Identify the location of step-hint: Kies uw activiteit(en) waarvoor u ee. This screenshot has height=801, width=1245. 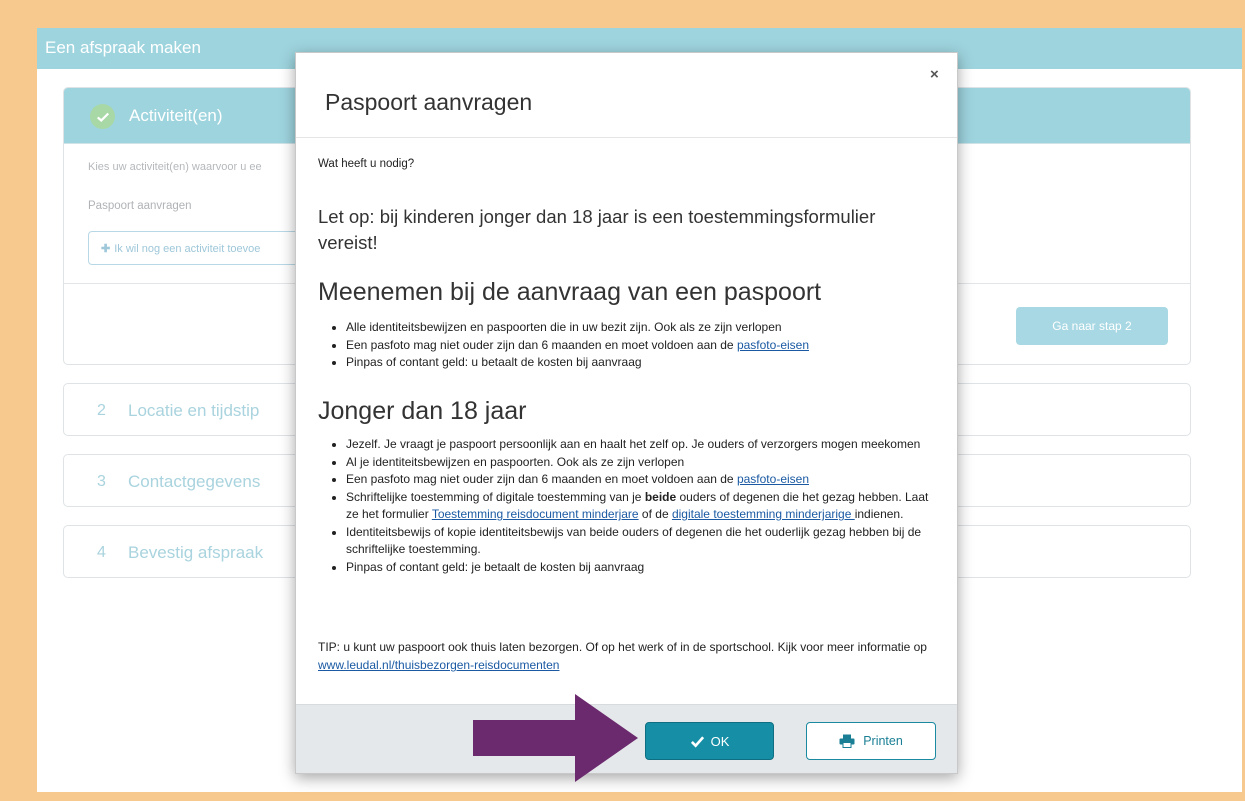
(175, 167).